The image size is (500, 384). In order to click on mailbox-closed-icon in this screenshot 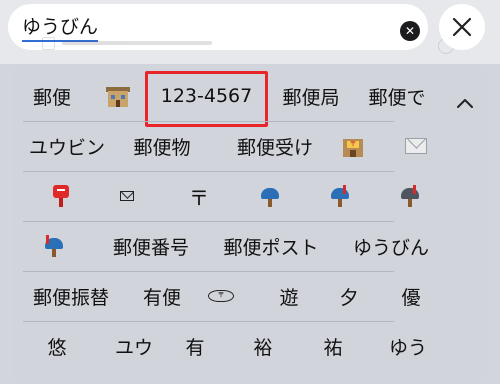, I will do `click(271, 196)`.